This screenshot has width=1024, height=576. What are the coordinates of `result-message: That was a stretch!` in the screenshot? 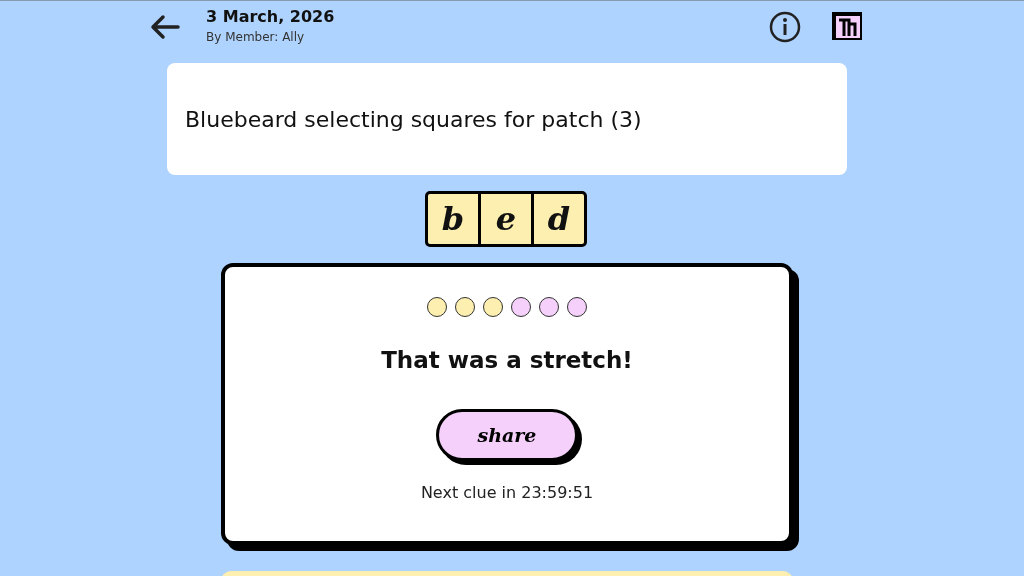 It's located at (507, 360).